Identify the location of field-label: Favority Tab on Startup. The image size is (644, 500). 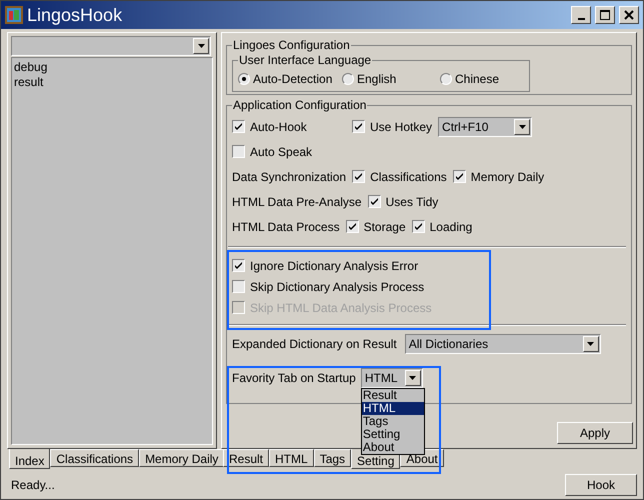
(294, 378).